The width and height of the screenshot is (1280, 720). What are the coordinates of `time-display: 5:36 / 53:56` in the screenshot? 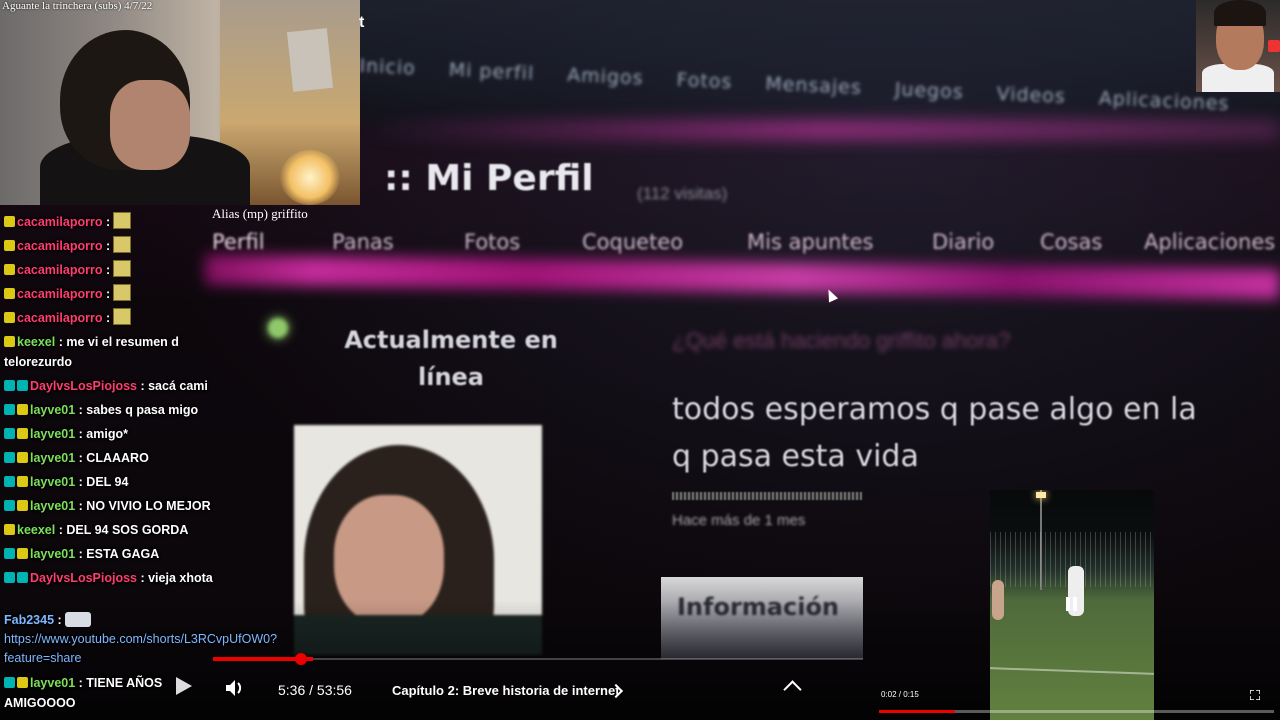 It's located at (315, 690).